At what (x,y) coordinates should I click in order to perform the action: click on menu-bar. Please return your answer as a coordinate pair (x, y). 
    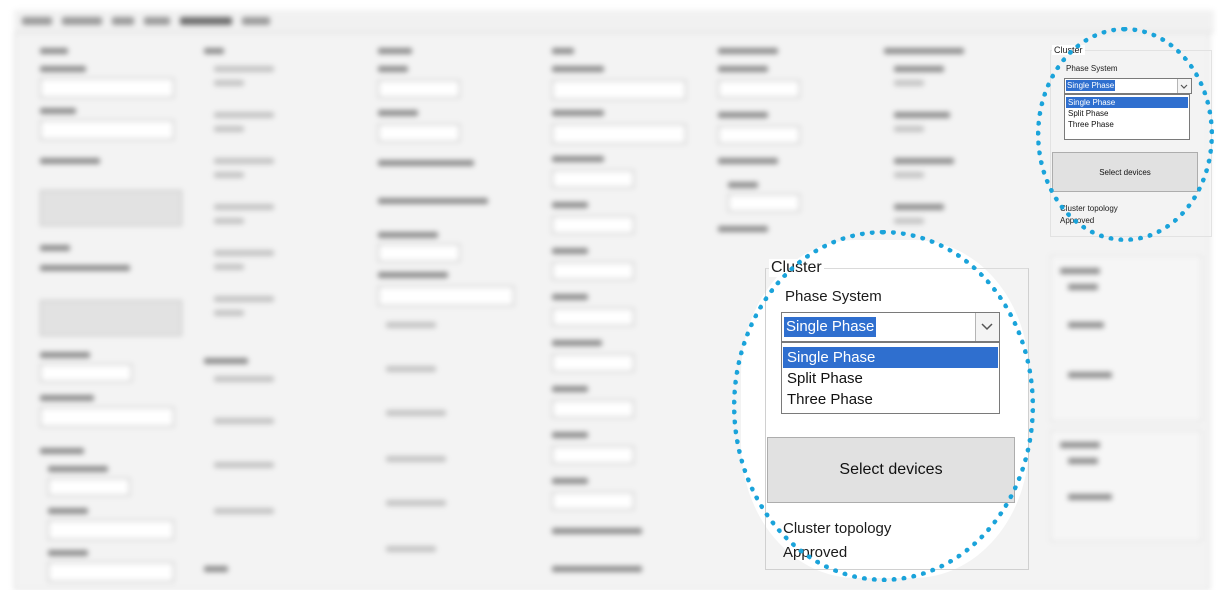
    Looking at the image, I should click on (614, 21).